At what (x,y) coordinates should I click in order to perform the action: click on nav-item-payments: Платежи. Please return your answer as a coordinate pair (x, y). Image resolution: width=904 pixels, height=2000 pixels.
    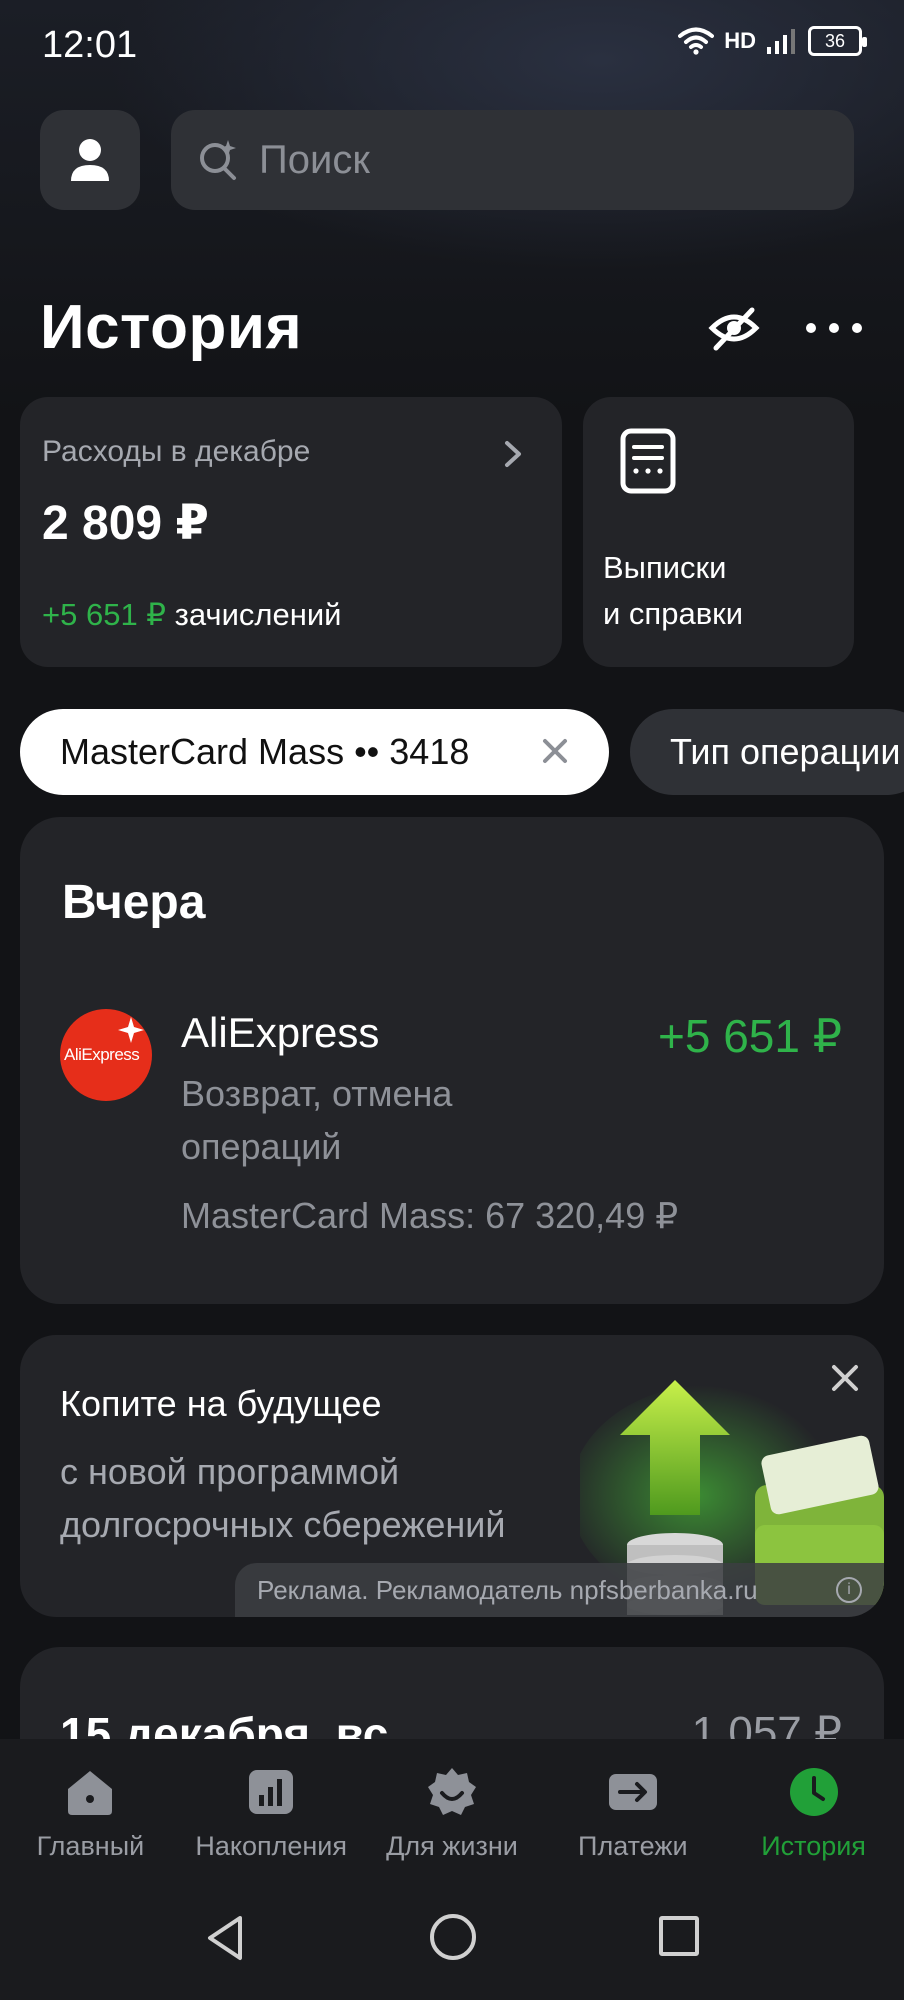
    Looking at the image, I should click on (632, 1807).